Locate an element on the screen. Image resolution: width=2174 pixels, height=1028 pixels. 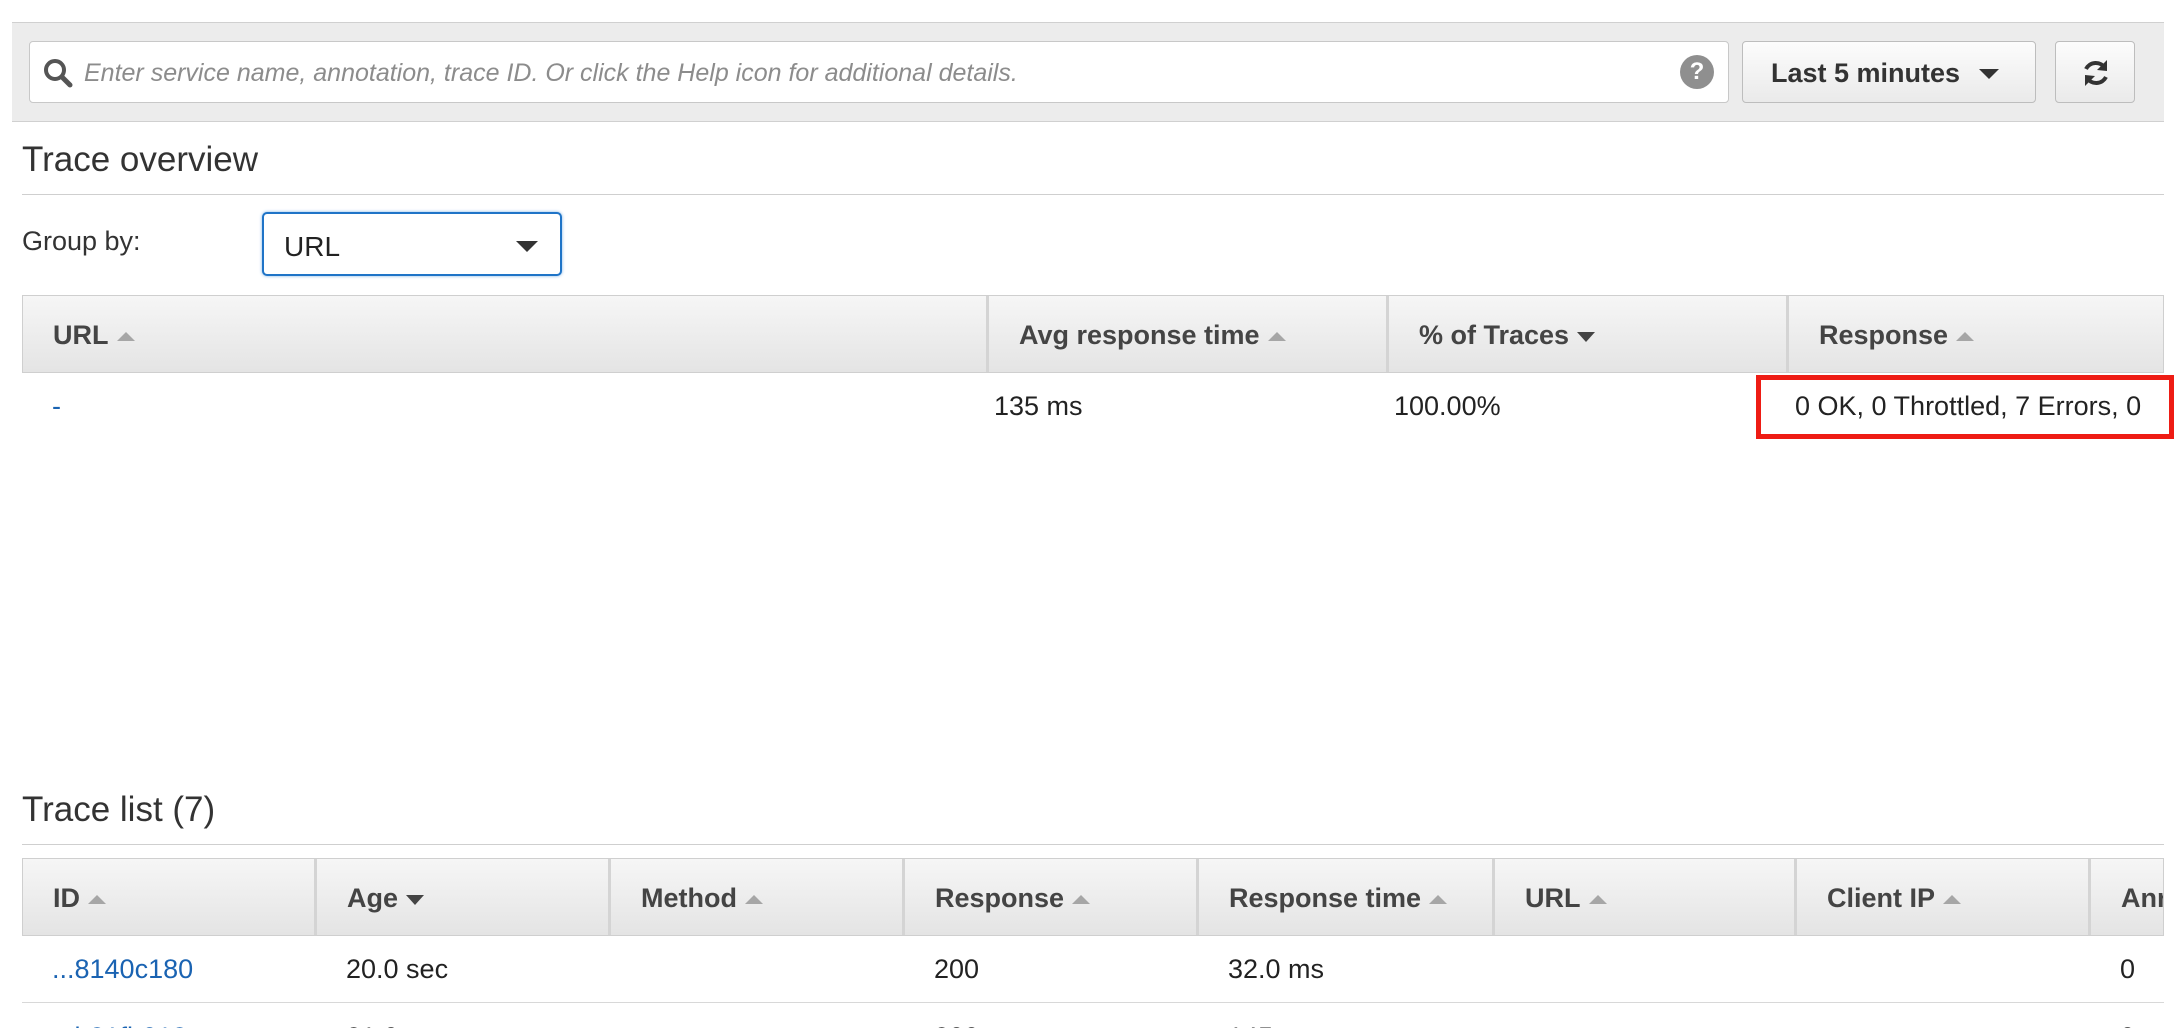
column-header-method: Method is located at coordinates (758, 897).